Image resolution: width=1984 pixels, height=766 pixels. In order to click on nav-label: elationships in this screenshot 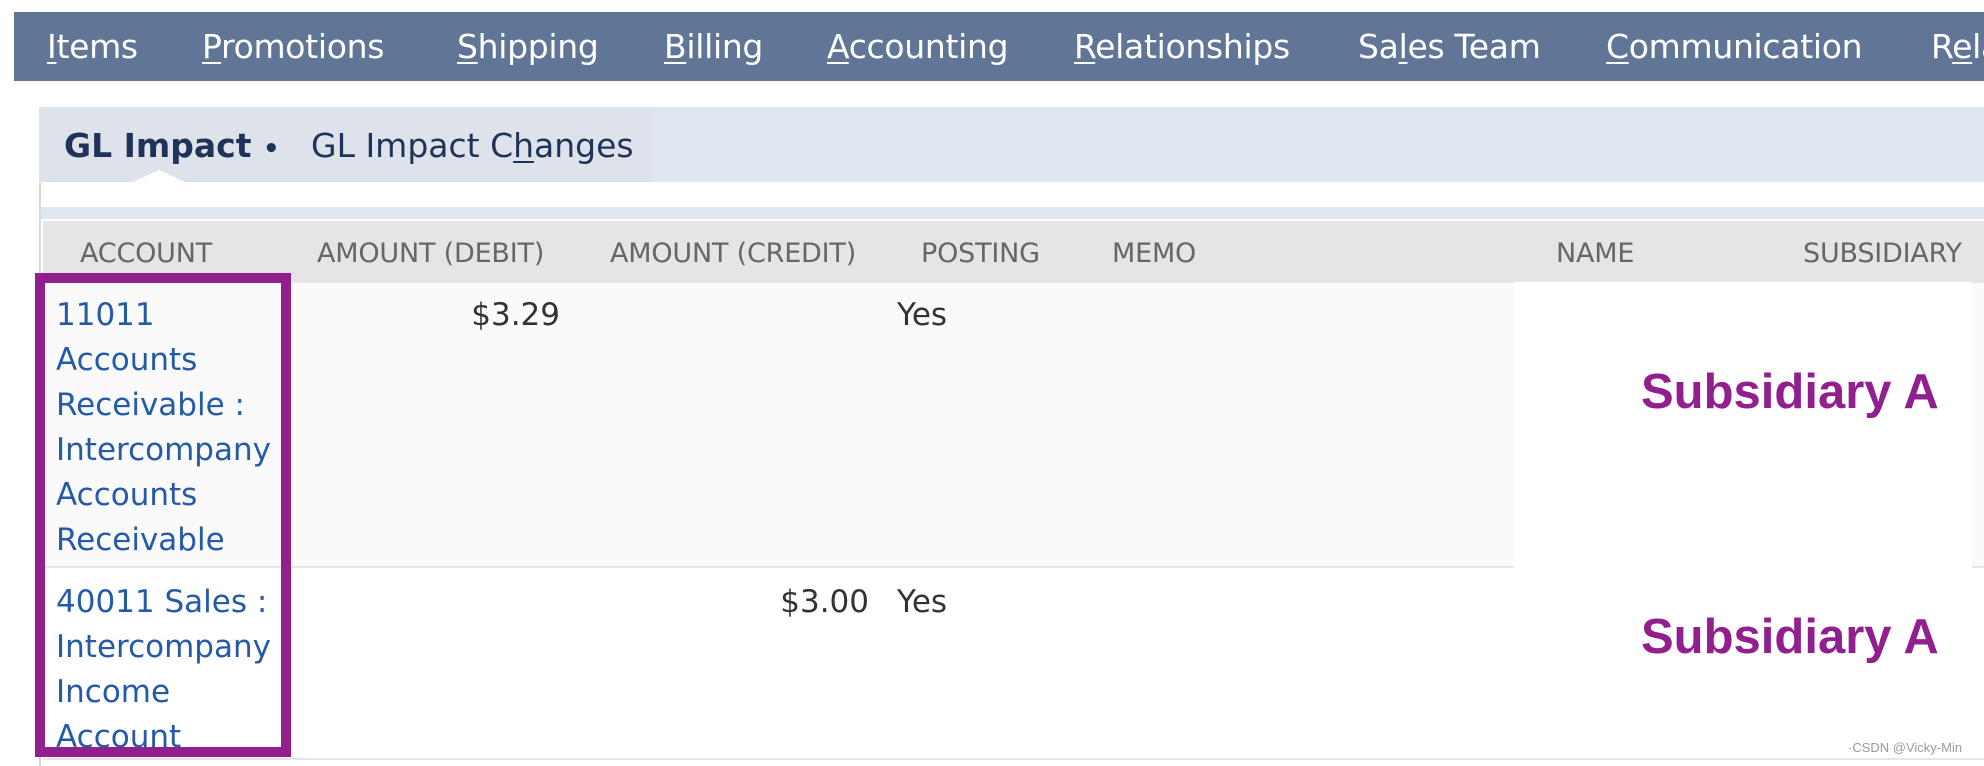, I will do `click(1192, 46)`.